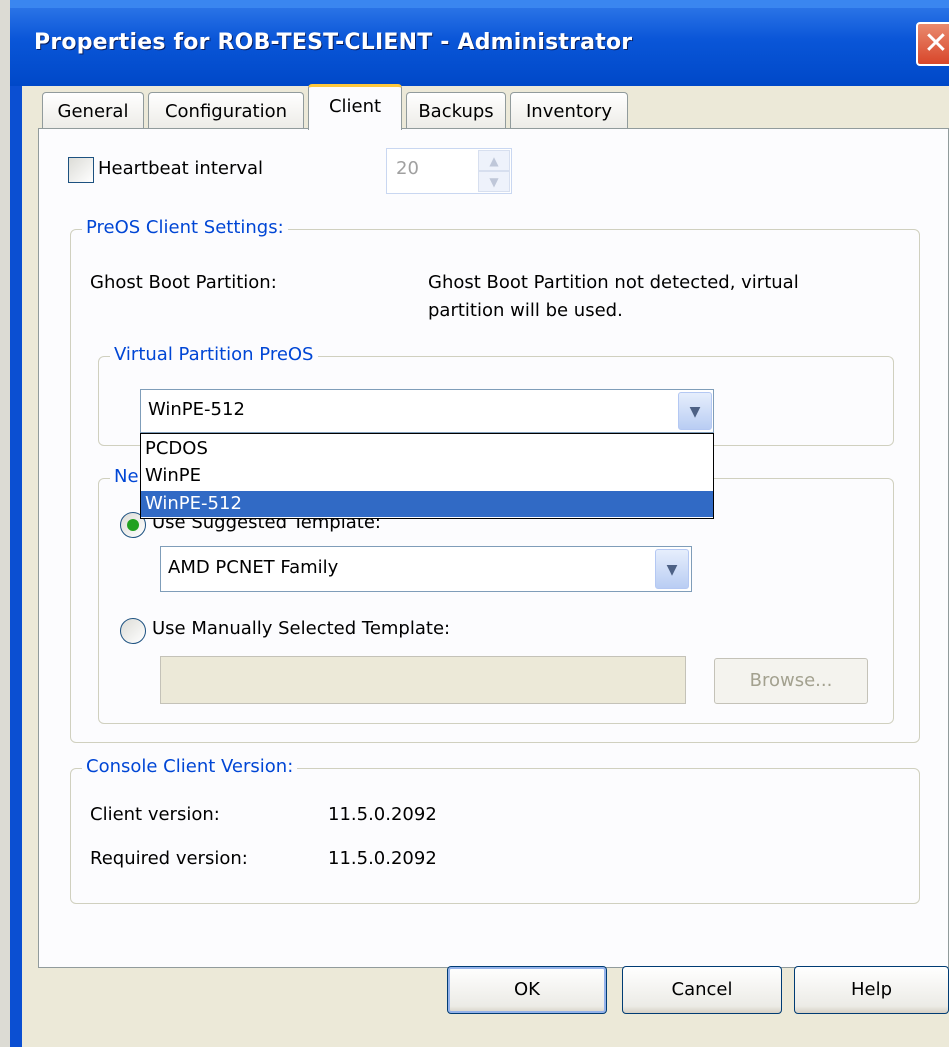 This screenshot has height=1047, width=949. I want to click on tab-inventory: Inventory, so click(569, 111).